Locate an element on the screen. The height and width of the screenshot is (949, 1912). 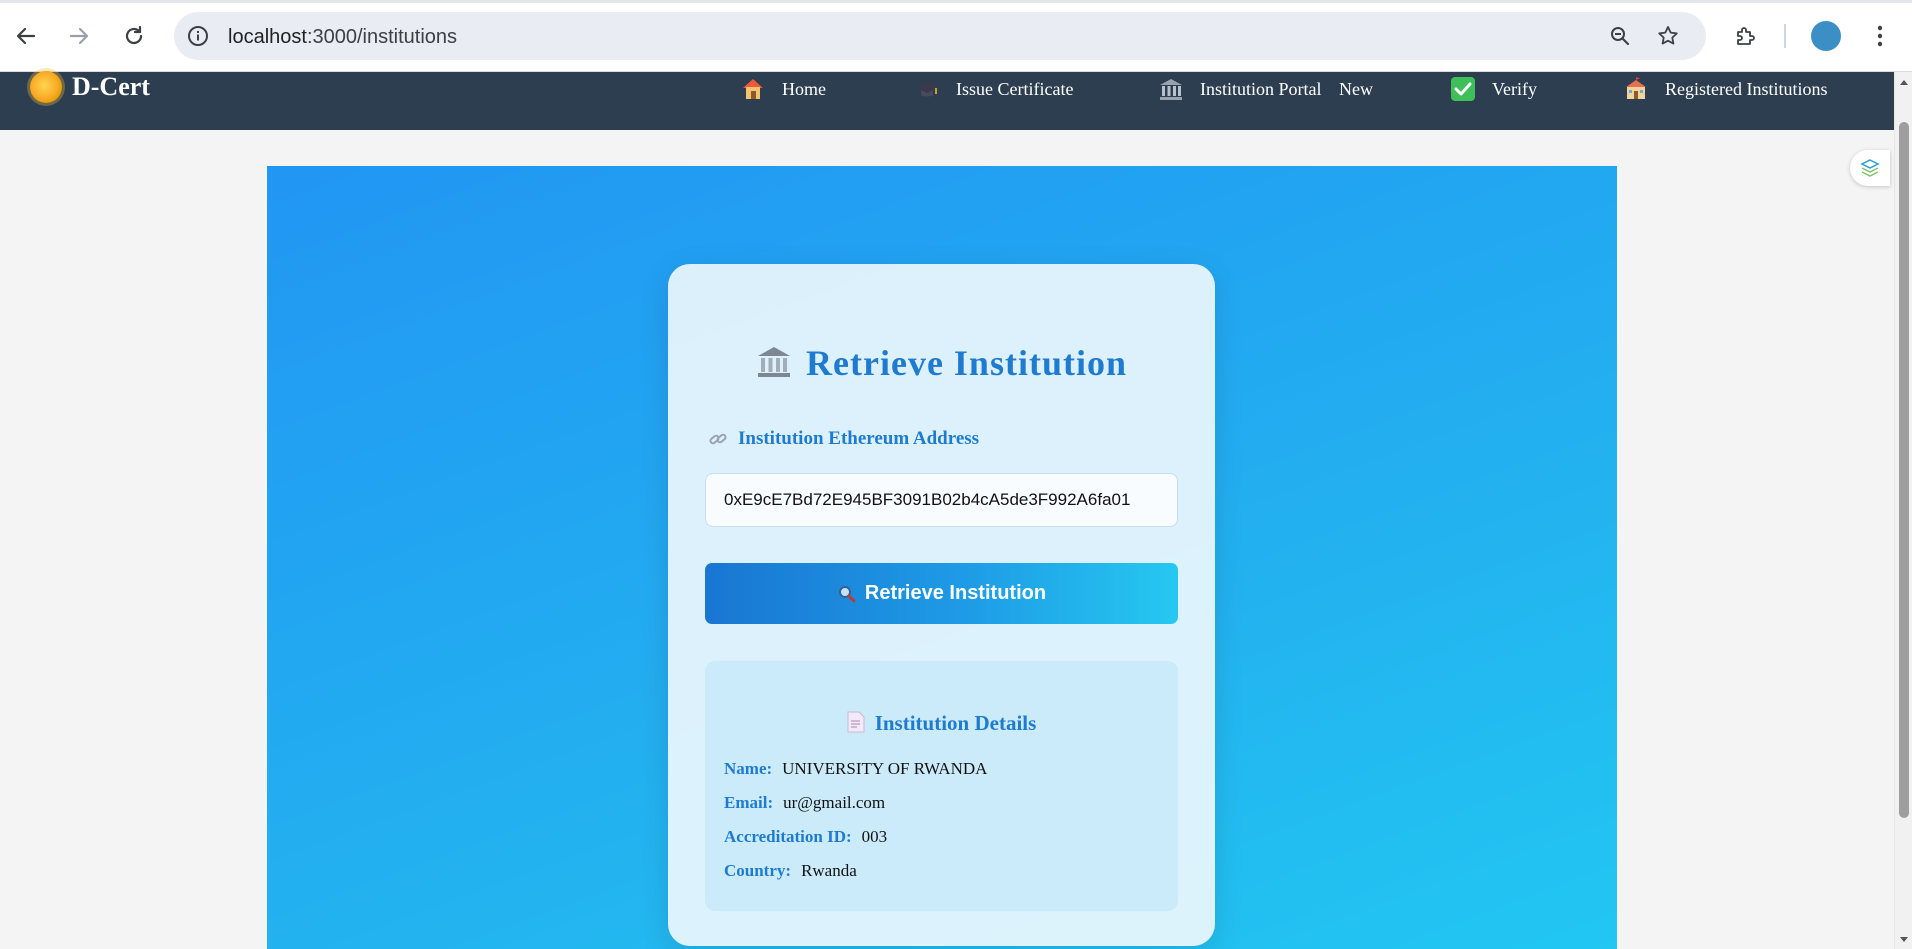
nav-label: Registered Institutions is located at coordinates (1746, 88).